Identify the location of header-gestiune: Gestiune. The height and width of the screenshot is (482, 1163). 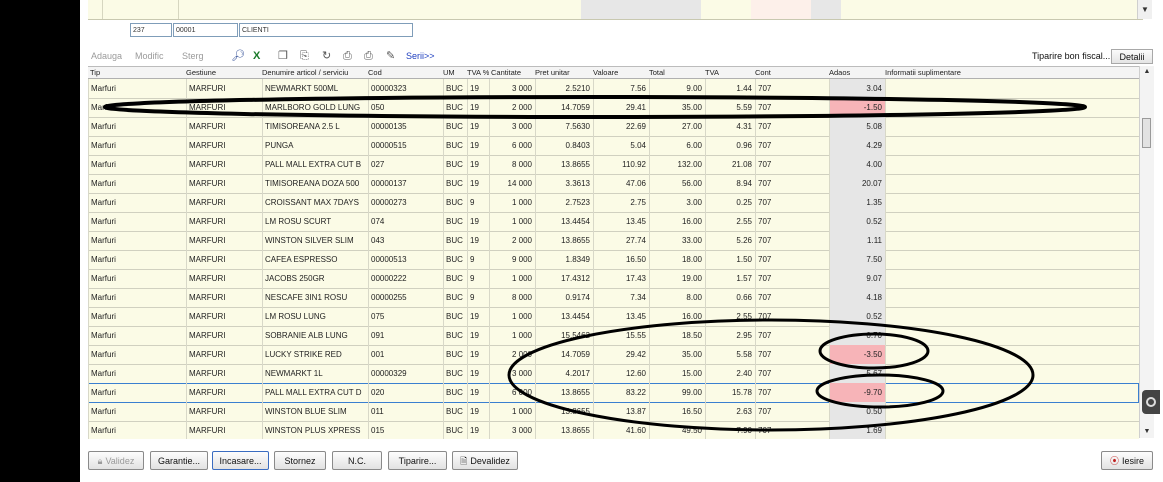
(224, 72).